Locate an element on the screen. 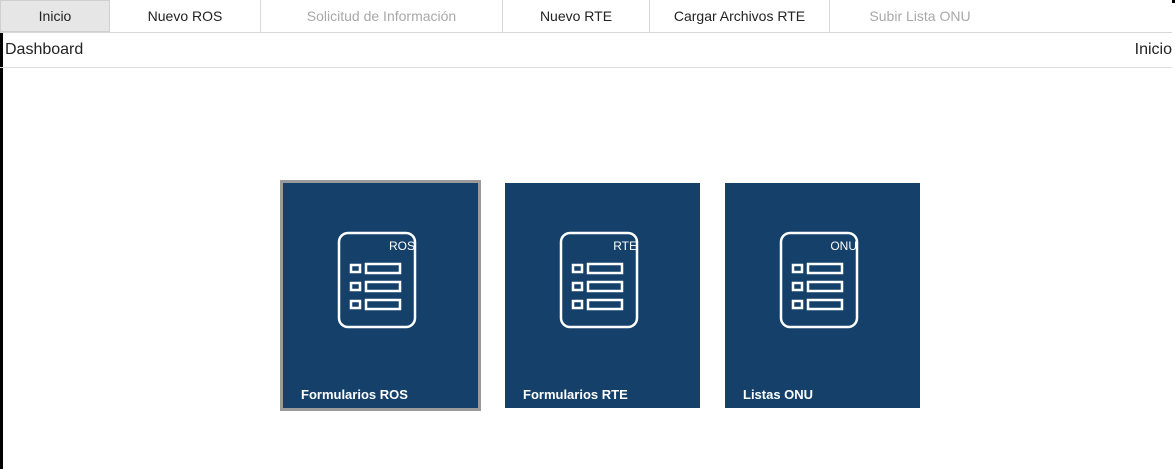 The width and height of the screenshot is (1175, 469). breadcrumb: Dashboard Inicio is located at coordinates (586, 50).